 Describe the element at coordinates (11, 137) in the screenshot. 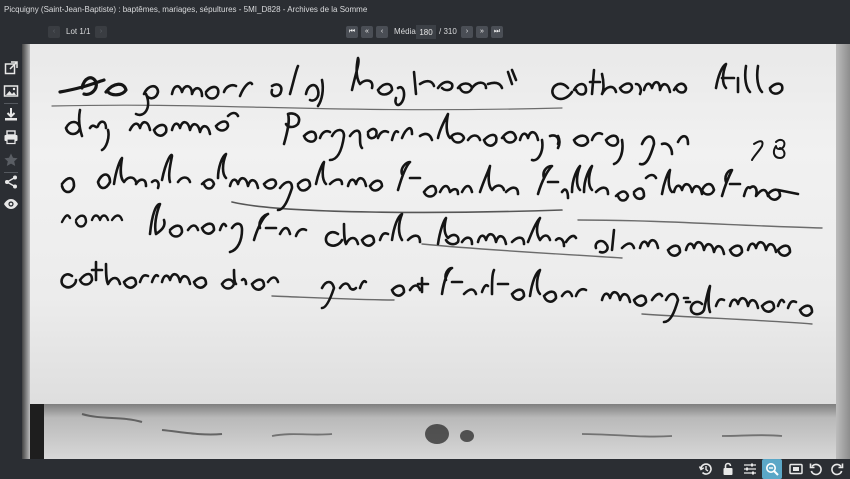

I see `print-icon` at that location.